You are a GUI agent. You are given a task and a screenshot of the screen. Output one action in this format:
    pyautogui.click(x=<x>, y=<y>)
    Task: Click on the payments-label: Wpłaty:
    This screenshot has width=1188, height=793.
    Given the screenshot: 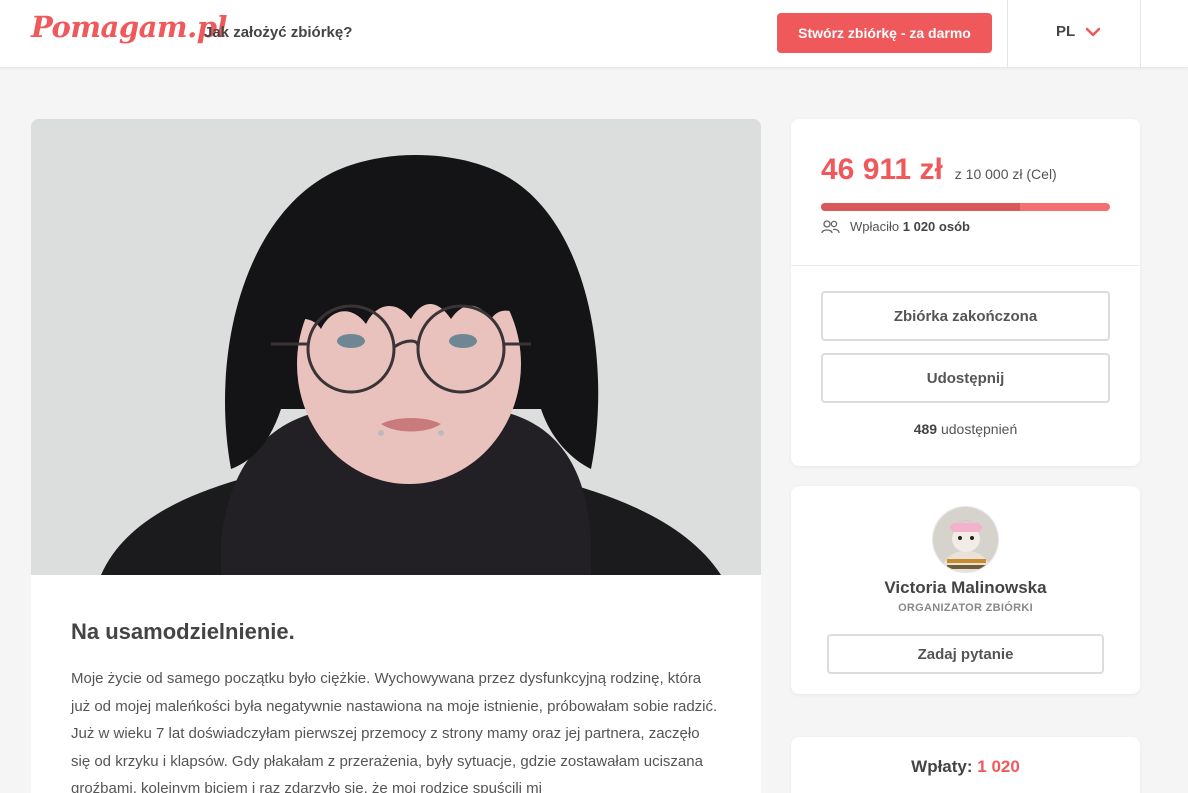 What is the action you would take?
    pyautogui.click(x=942, y=766)
    